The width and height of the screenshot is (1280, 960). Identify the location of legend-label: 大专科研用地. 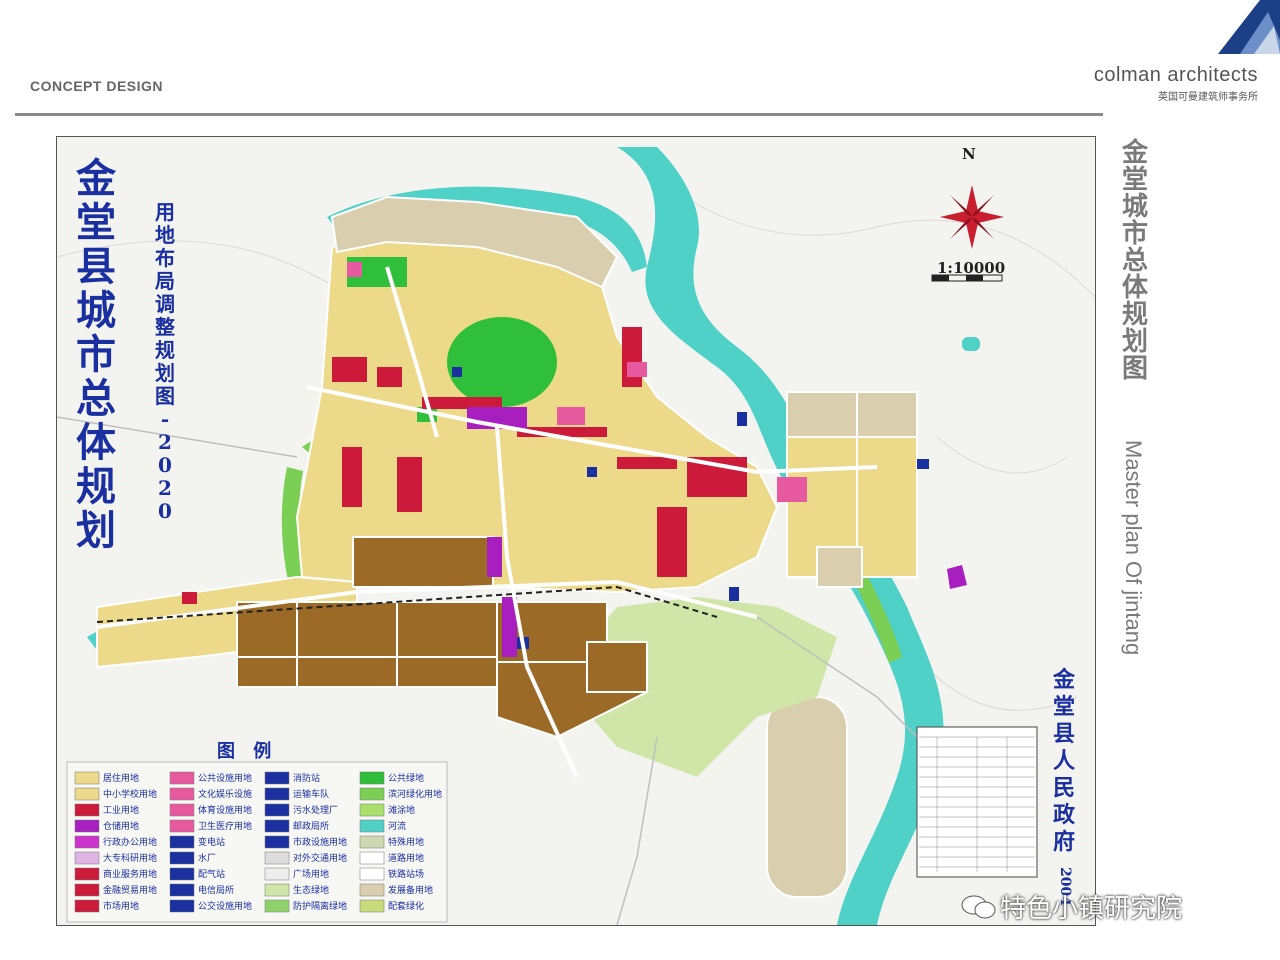
(130, 859).